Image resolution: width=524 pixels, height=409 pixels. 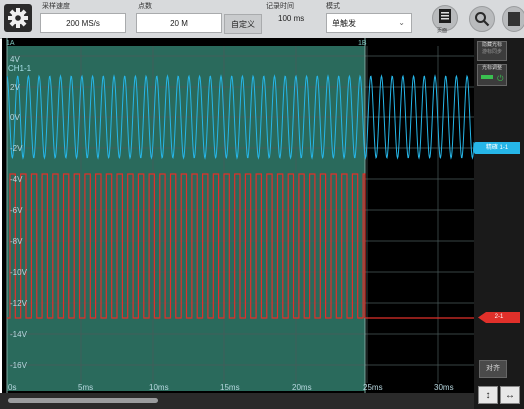 I want to click on align-button: 对齐, so click(x=493, y=369).